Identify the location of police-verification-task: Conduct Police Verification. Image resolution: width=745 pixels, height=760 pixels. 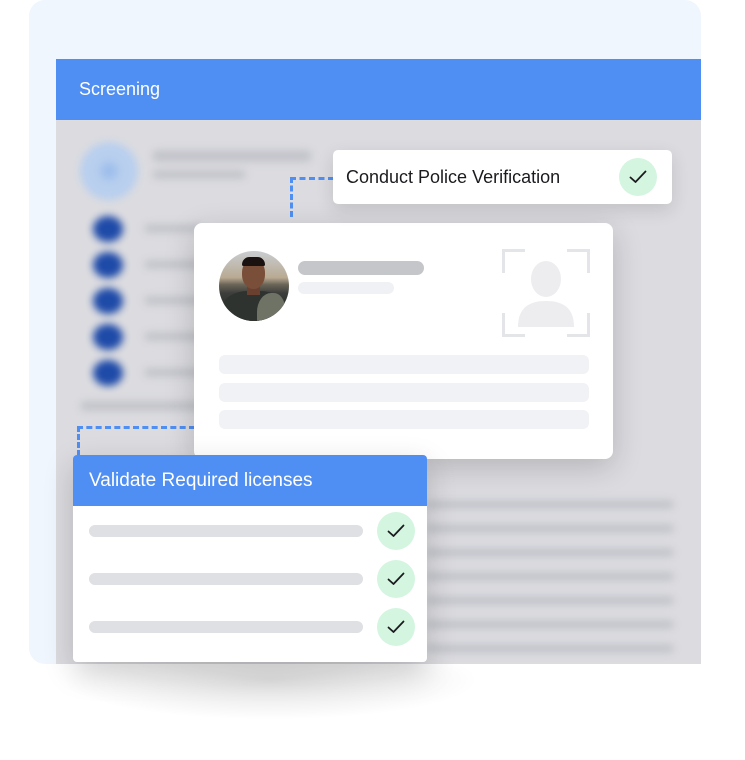
(502, 177).